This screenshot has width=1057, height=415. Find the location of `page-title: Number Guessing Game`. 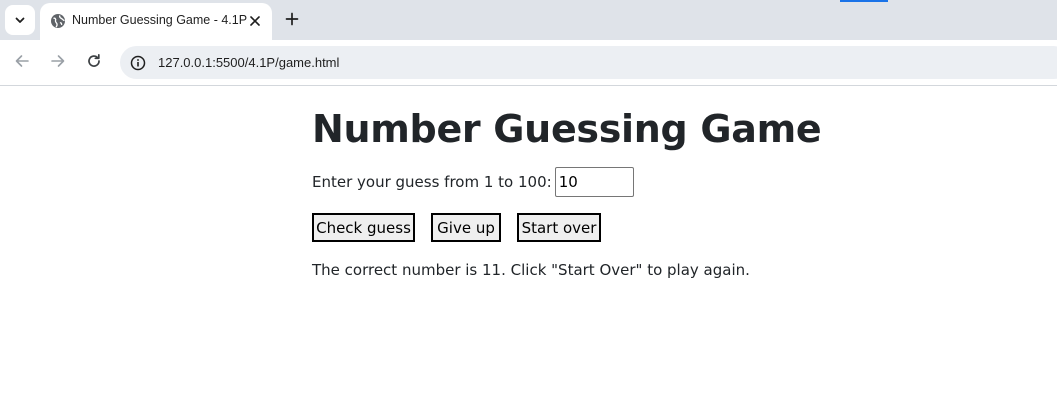

page-title: Number Guessing Game is located at coordinates (567, 129).